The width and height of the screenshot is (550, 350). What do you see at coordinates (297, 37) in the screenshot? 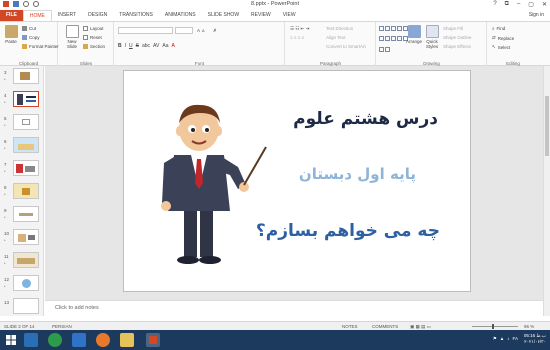
I see `align-buttons: ≡ ≡ ≡ ≡` at bounding box center [297, 37].